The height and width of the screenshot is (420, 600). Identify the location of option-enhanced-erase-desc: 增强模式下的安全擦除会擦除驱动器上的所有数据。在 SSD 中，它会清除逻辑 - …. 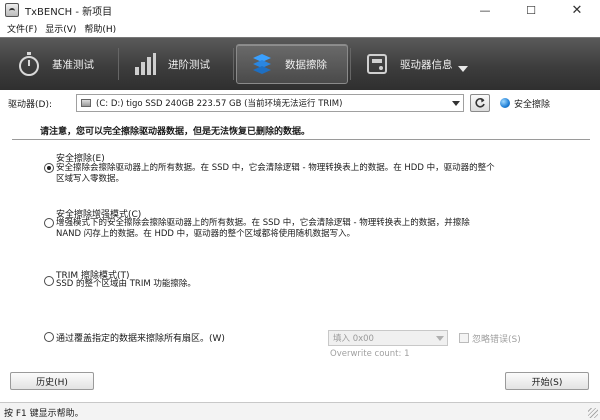
(263, 223).